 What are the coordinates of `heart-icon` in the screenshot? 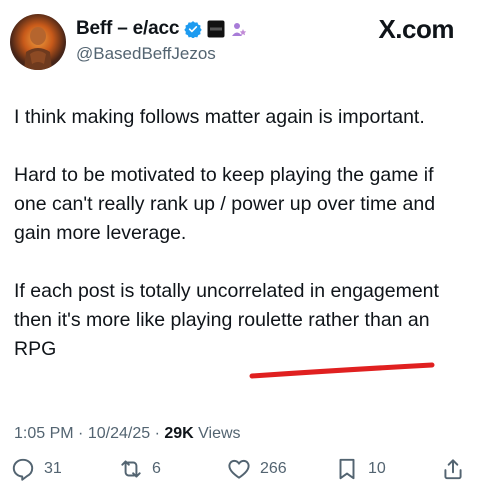 It's located at (239, 469).